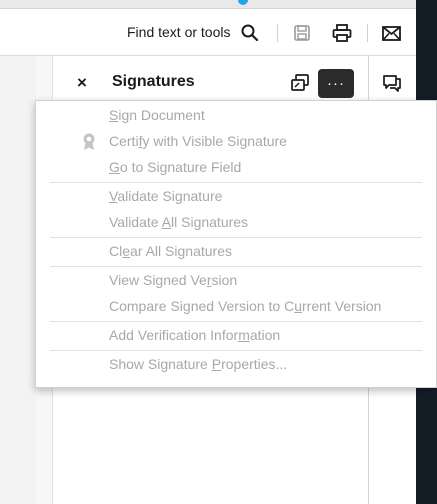  What do you see at coordinates (243, 2) in the screenshot?
I see `status-dot` at bounding box center [243, 2].